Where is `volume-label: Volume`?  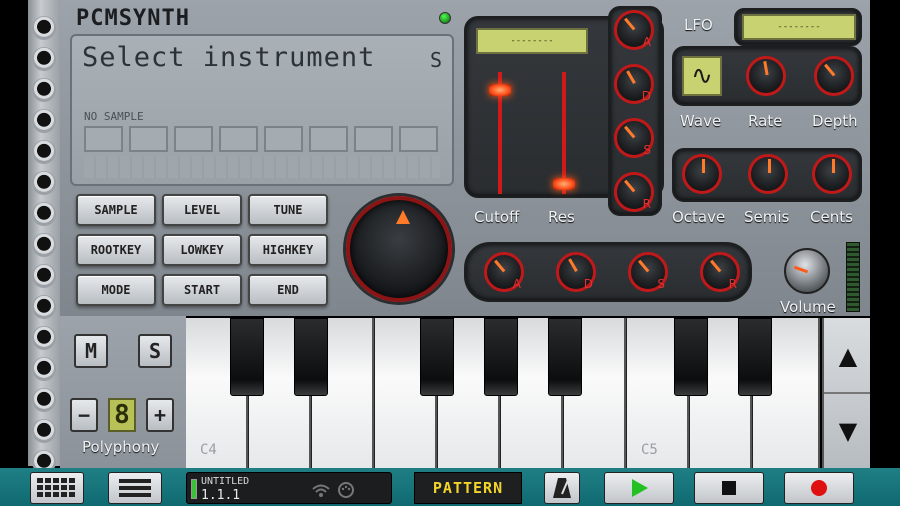
volume-label: Volume is located at coordinates (808, 307).